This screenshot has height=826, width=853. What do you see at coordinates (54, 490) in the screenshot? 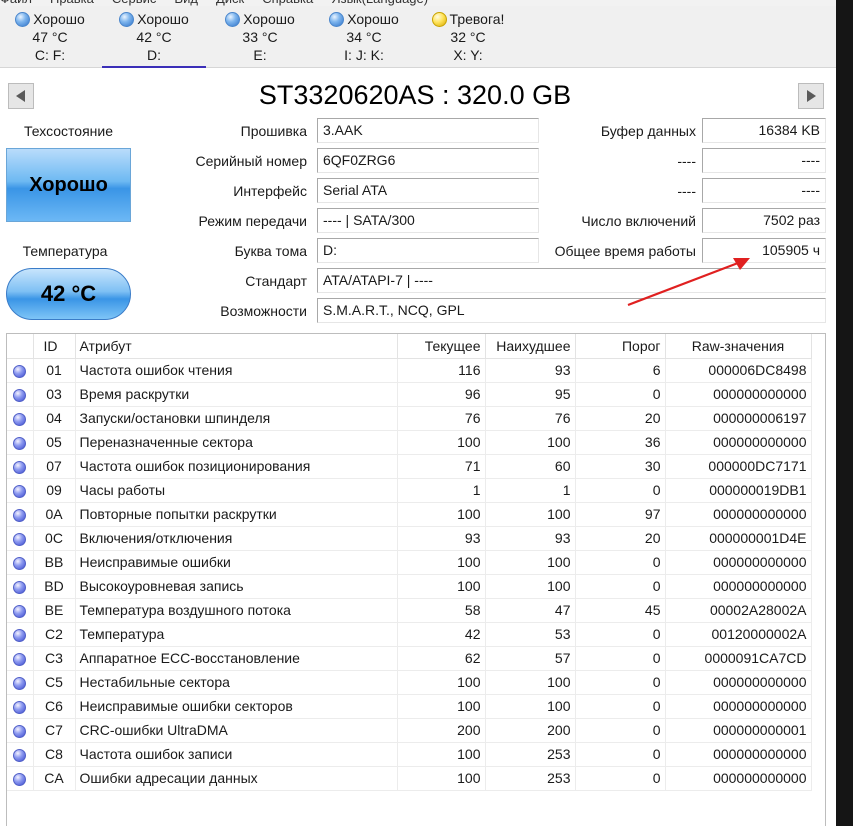
I see `attr-id: 09` at bounding box center [54, 490].